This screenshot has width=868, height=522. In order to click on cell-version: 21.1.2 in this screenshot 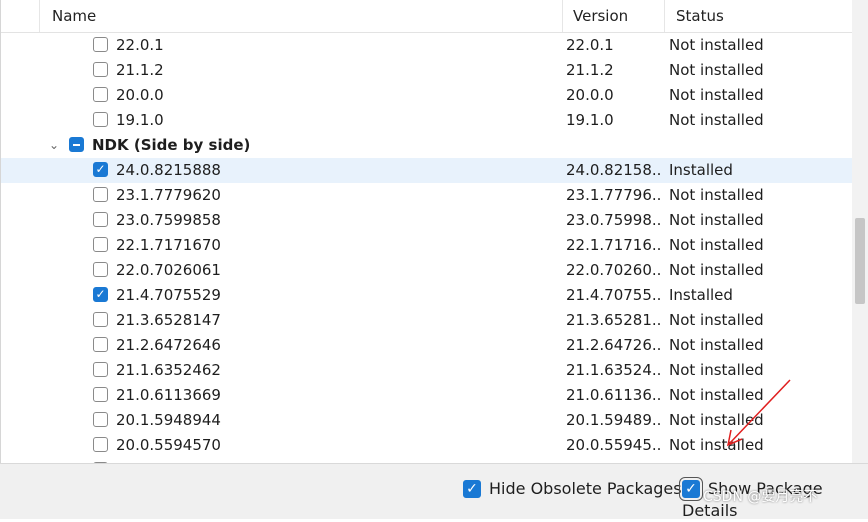, I will do `click(590, 70)`.